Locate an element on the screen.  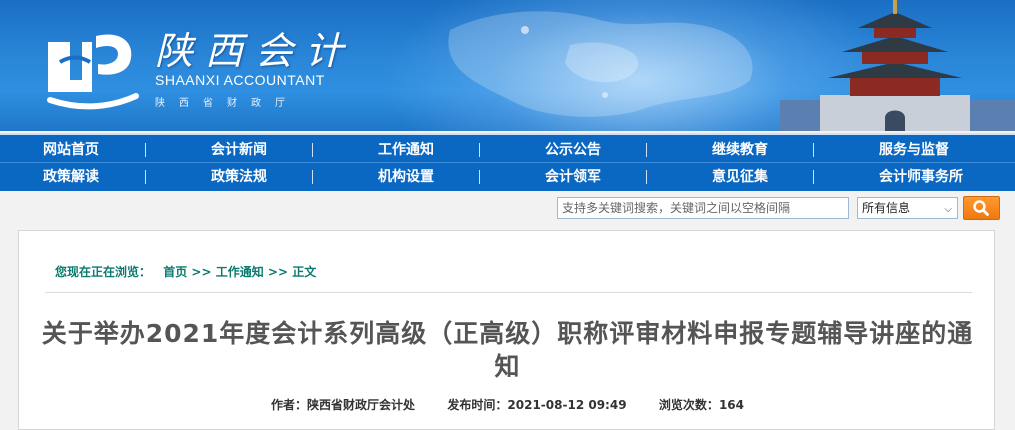
nav-continuing-education: 继续教育 is located at coordinates (740, 150).